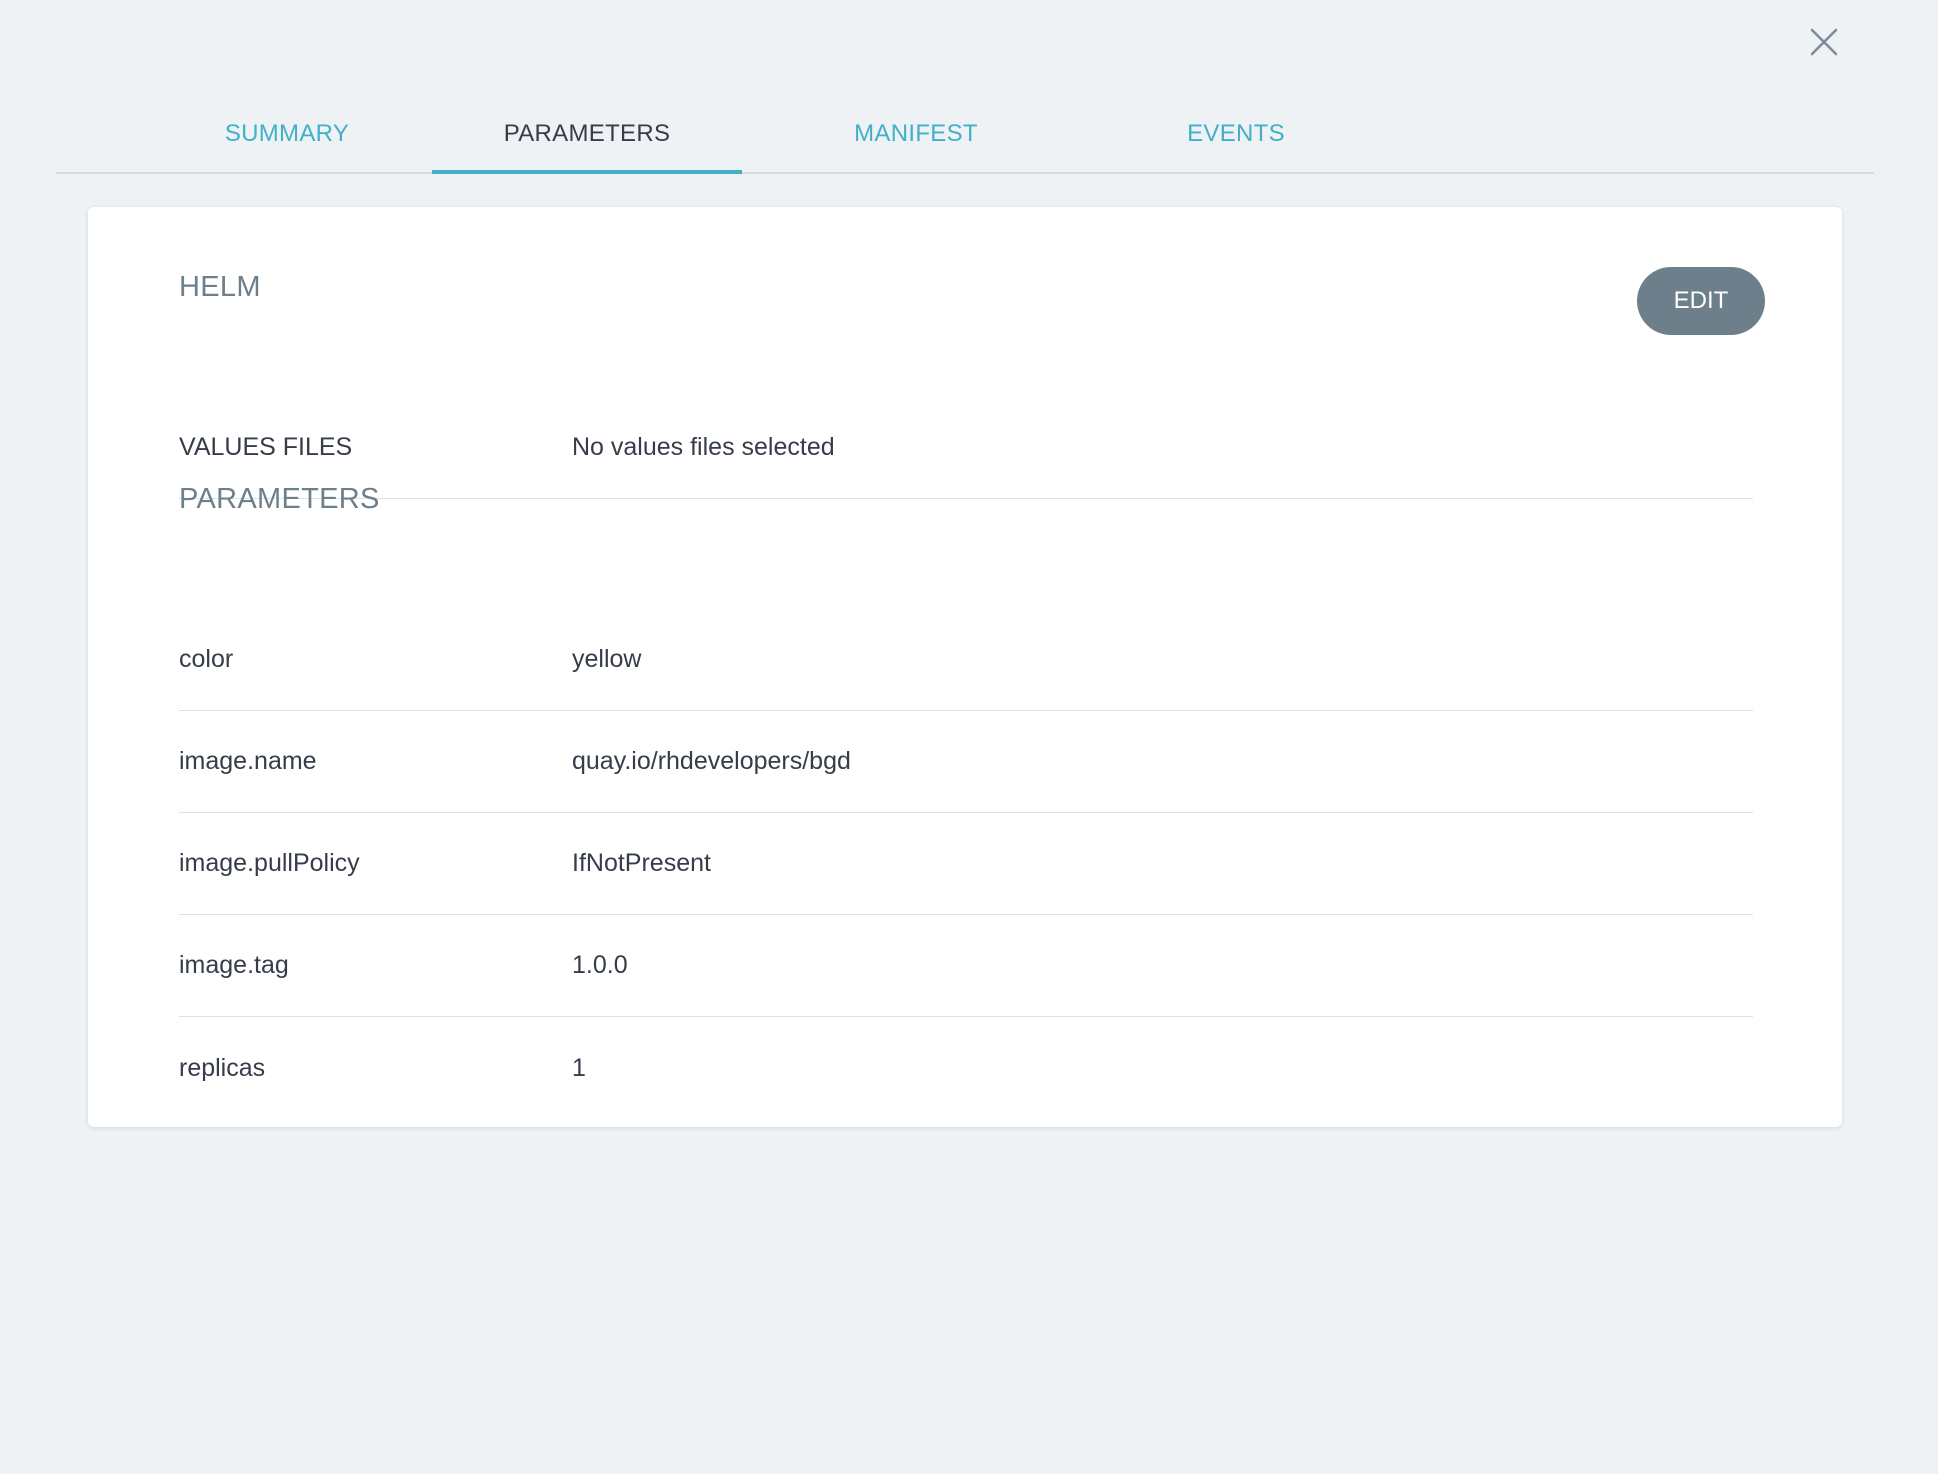 This screenshot has width=1938, height=1474. Describe the element at coordinates (600, 965) in the screenshot. I see `parameter-value: 1.0.0` at that location.